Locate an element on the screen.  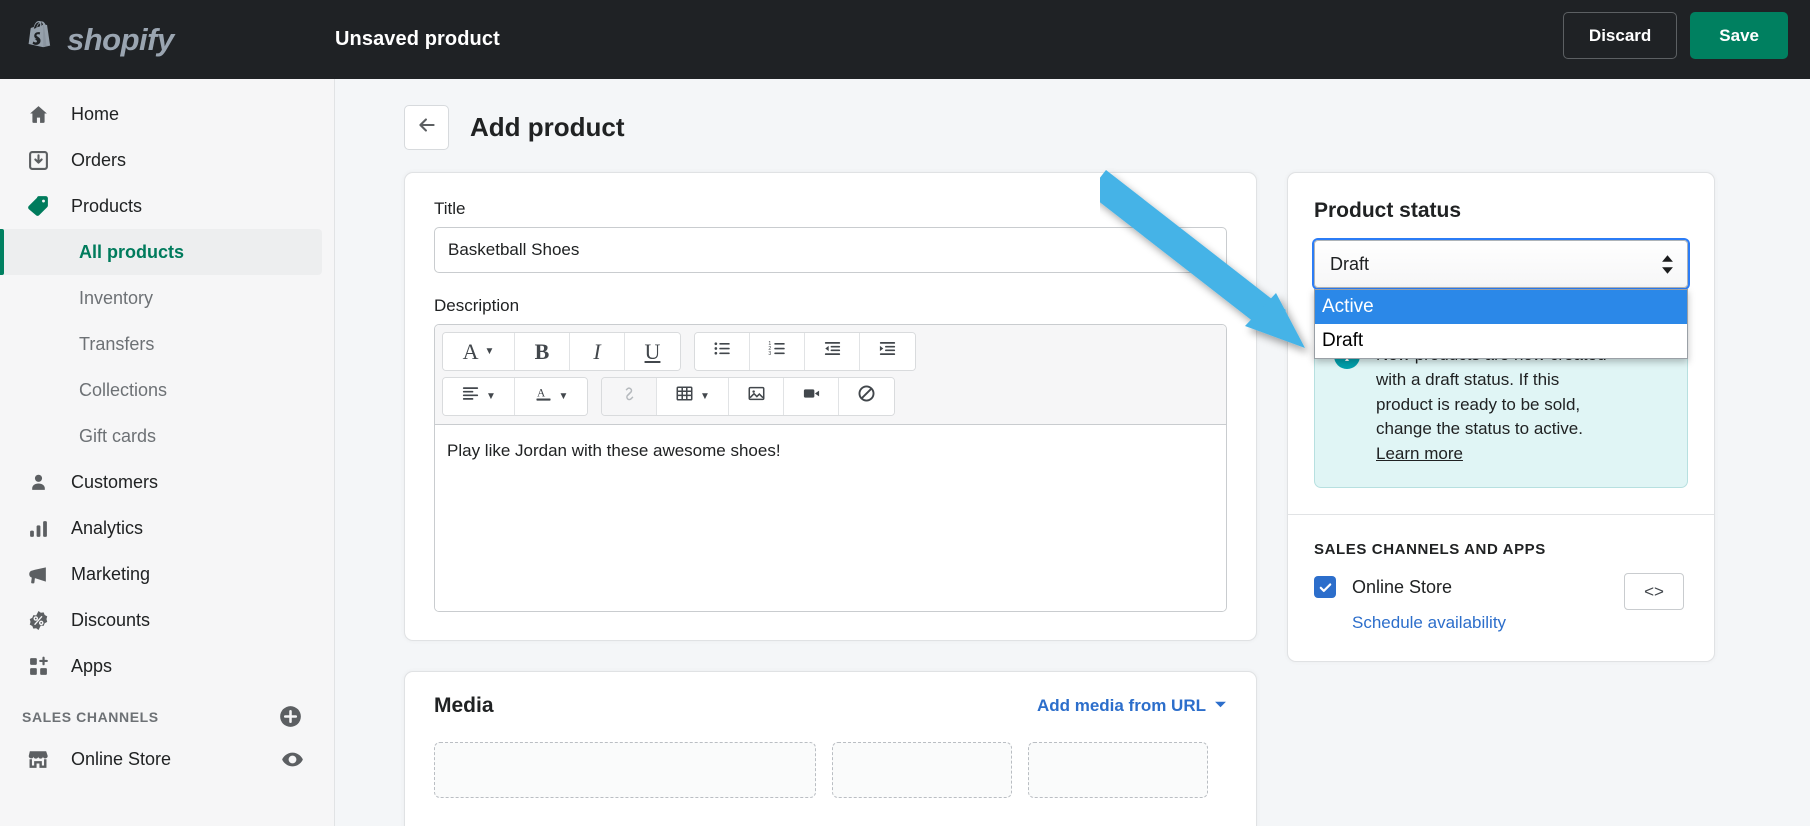
sidebar-item-products: Products is located at coordinates (167, 206).